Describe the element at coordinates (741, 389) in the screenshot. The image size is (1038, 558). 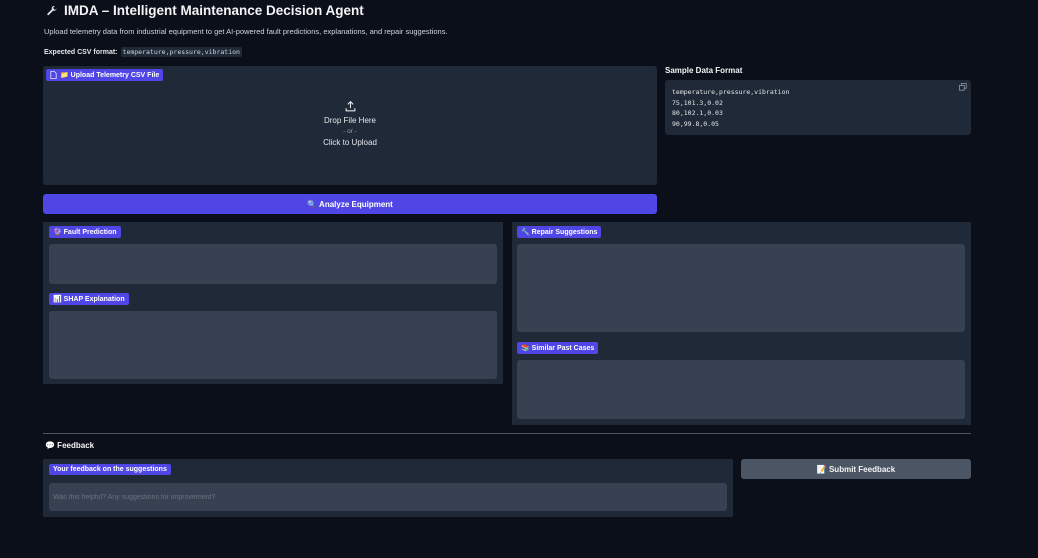
I see `similar-cases-output` at that location.